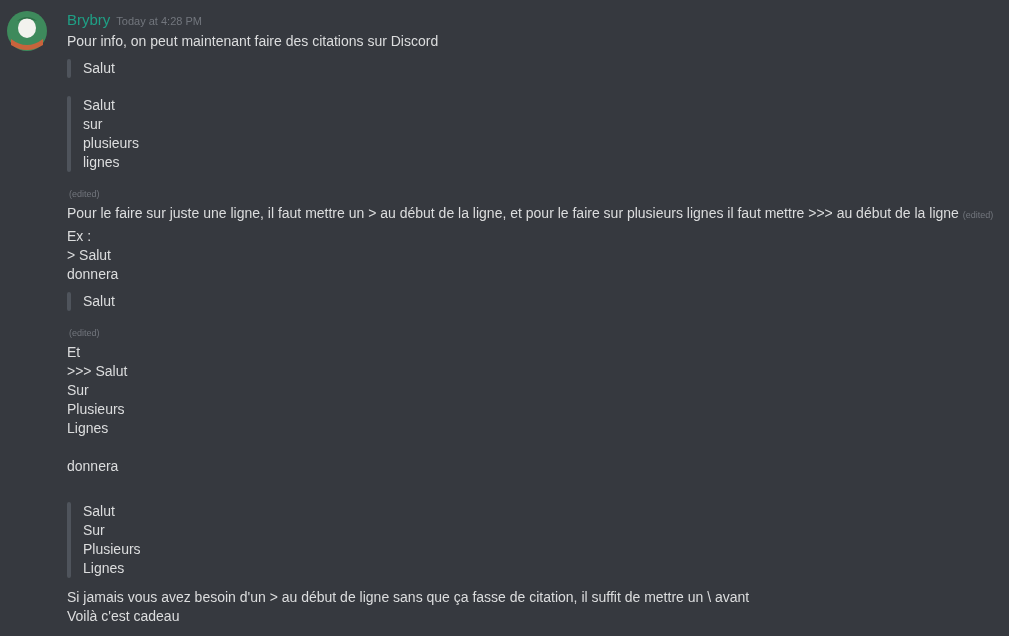 This screenshot has width=1009, height=636. Describe the element at coordinates (253, 41) in the screenshot. I see `message-text: Pour info, on peut maintenant faire des citations sur Discord` at that location.